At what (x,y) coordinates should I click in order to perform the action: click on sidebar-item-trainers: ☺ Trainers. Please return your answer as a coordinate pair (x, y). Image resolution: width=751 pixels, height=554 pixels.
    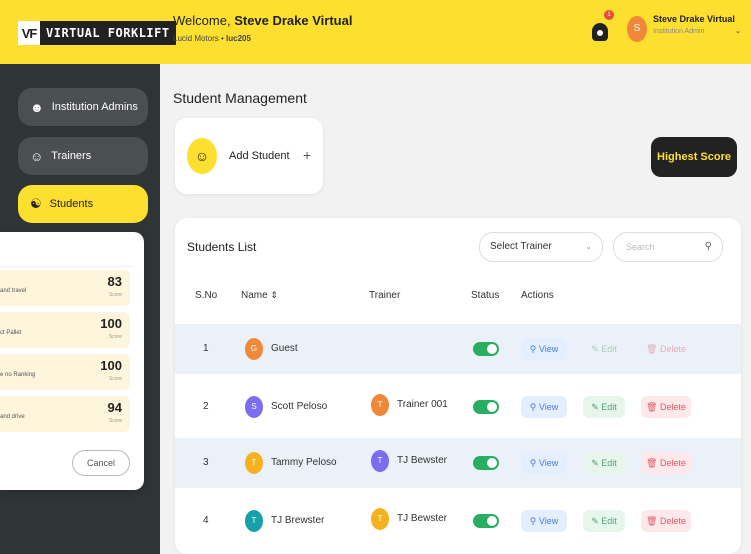
    Looking at the image, I should click on (83, 156).